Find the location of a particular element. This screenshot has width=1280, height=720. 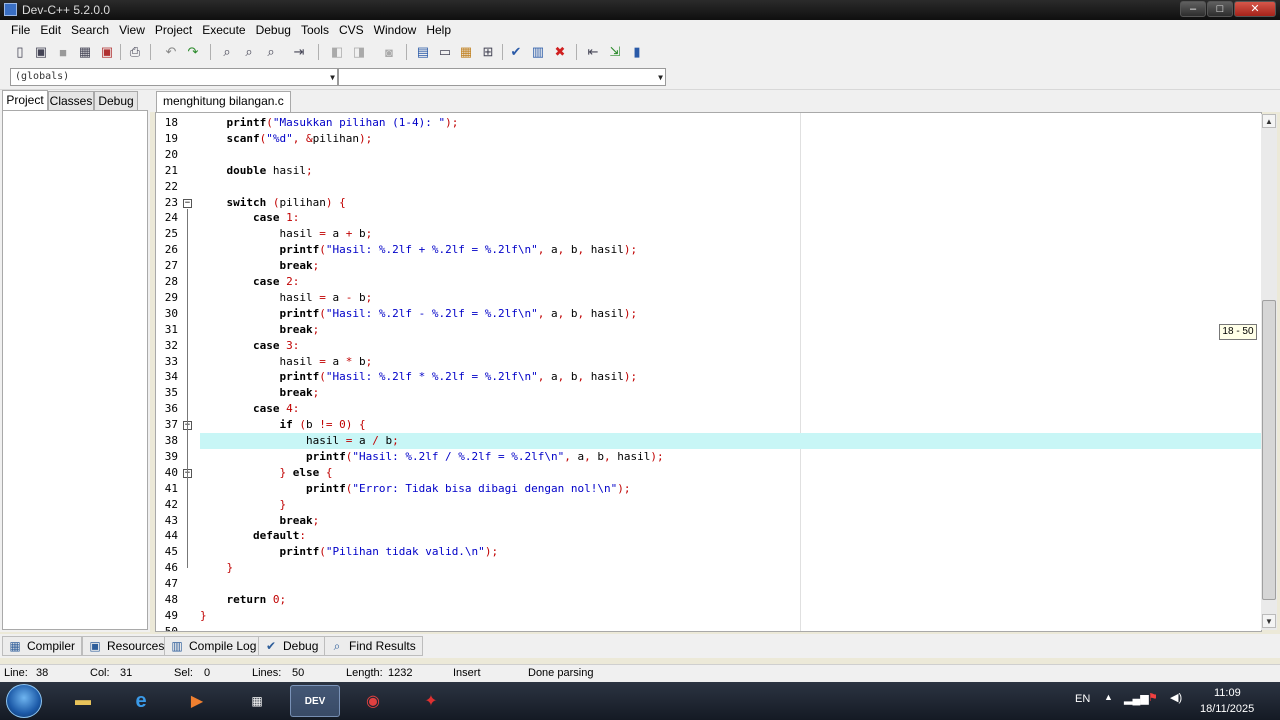

line-number: 42 is located at coordinates (171, 504).